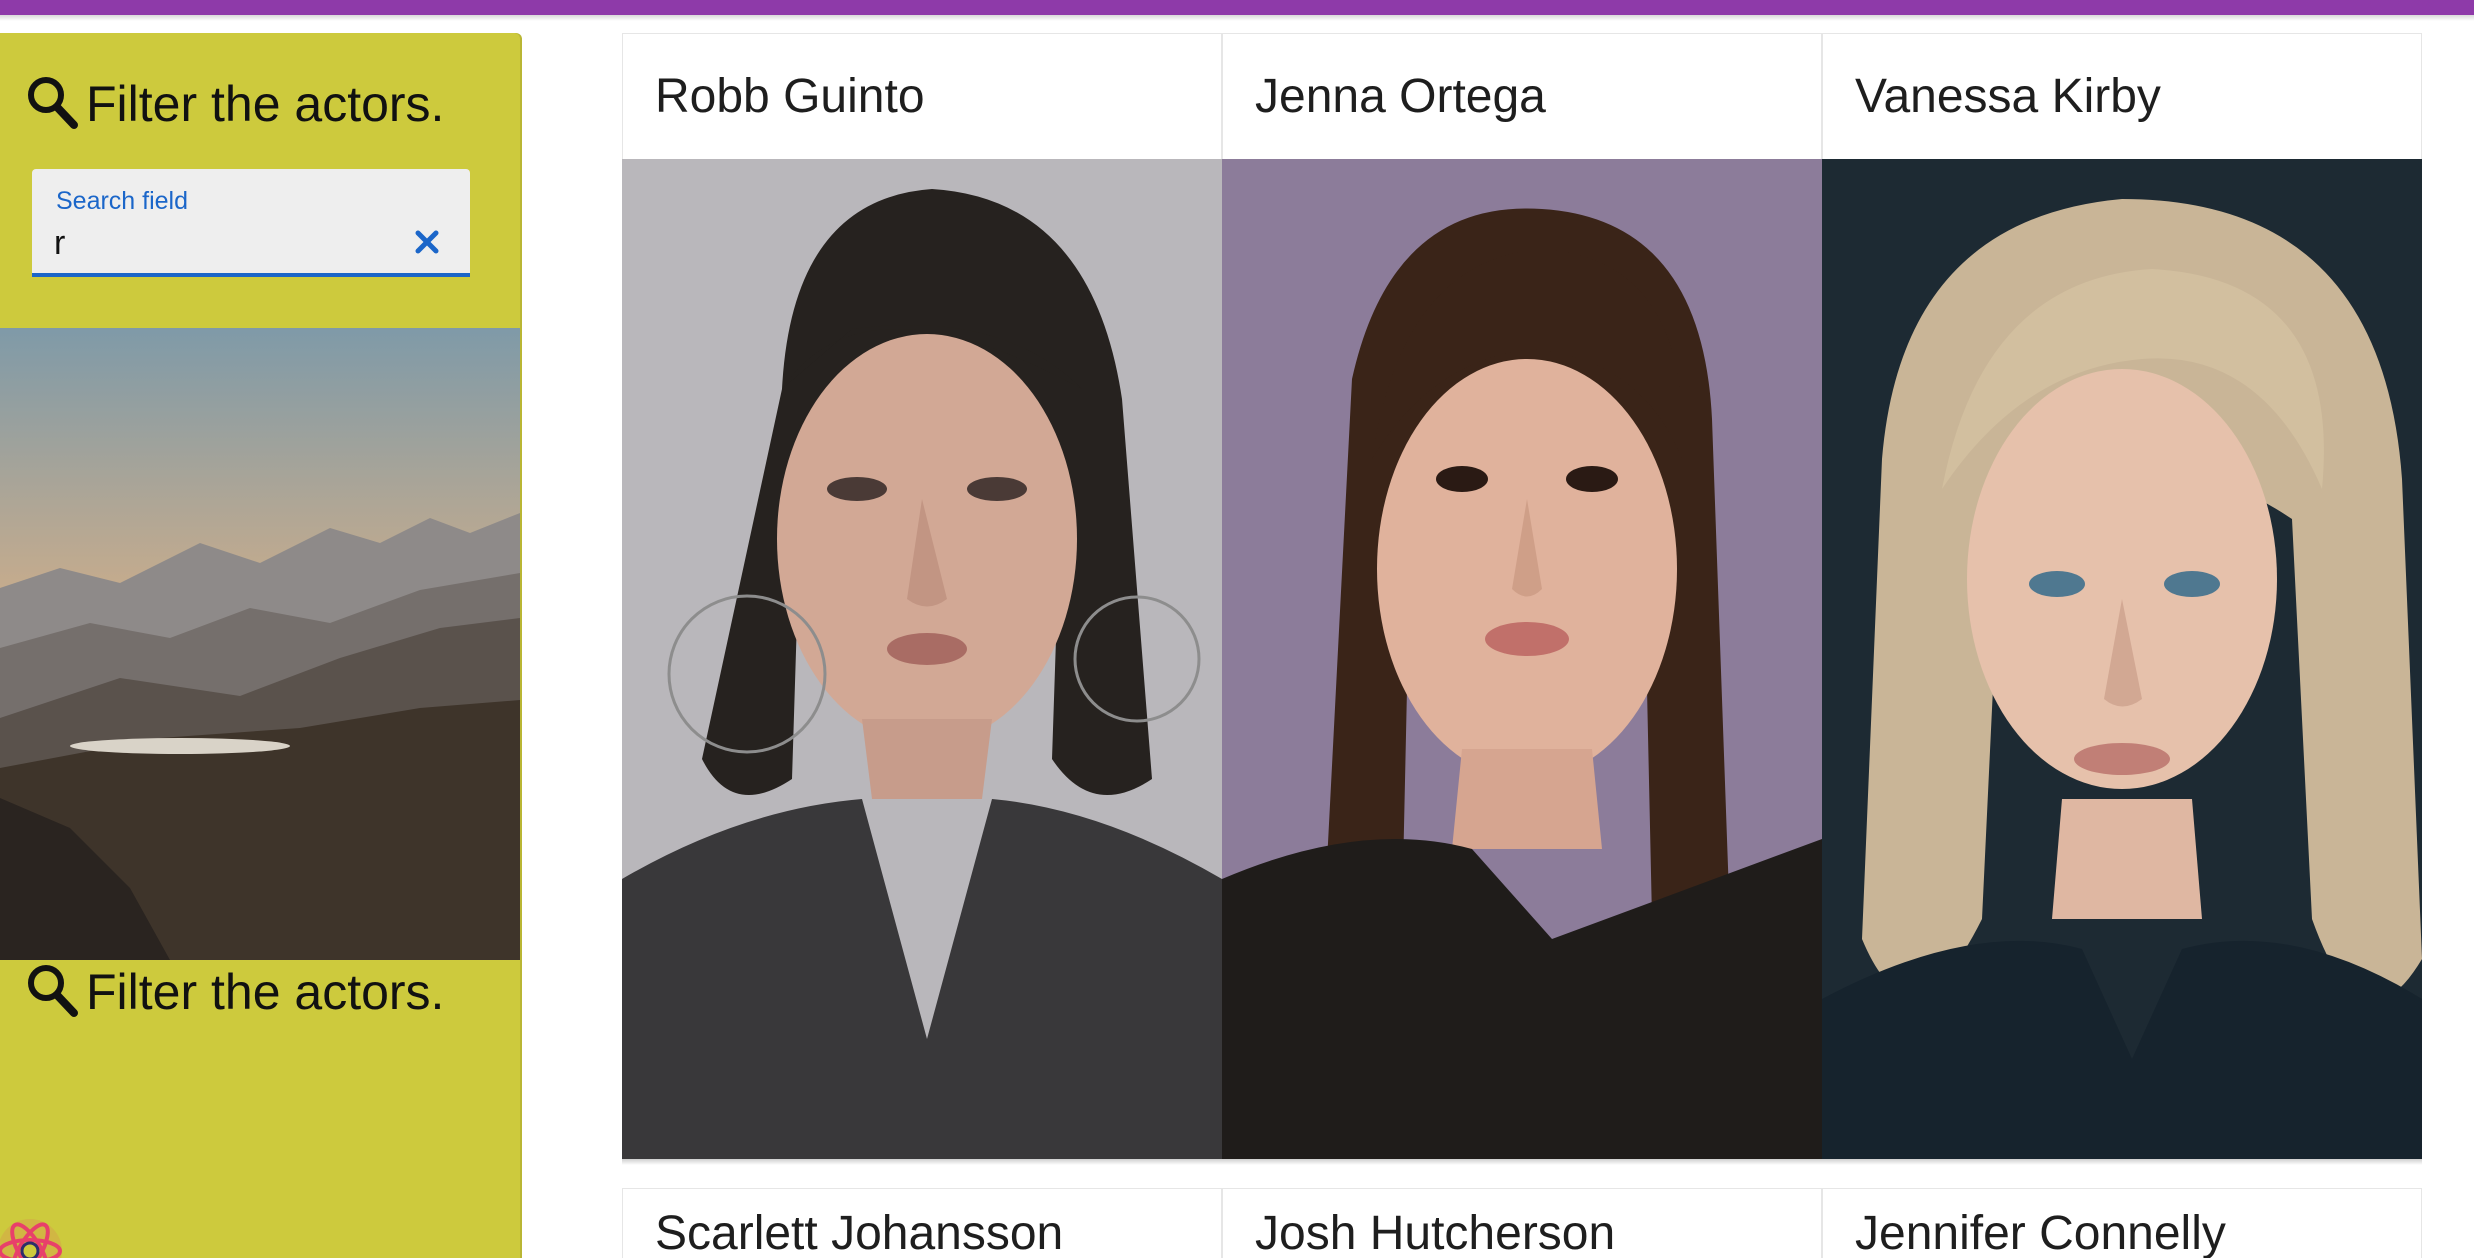  What do you see at coordinates (2122, 96) in the screenshot?
I see `actor-card-title: Vanessa Kirby` at bounding box center [2122, 96].